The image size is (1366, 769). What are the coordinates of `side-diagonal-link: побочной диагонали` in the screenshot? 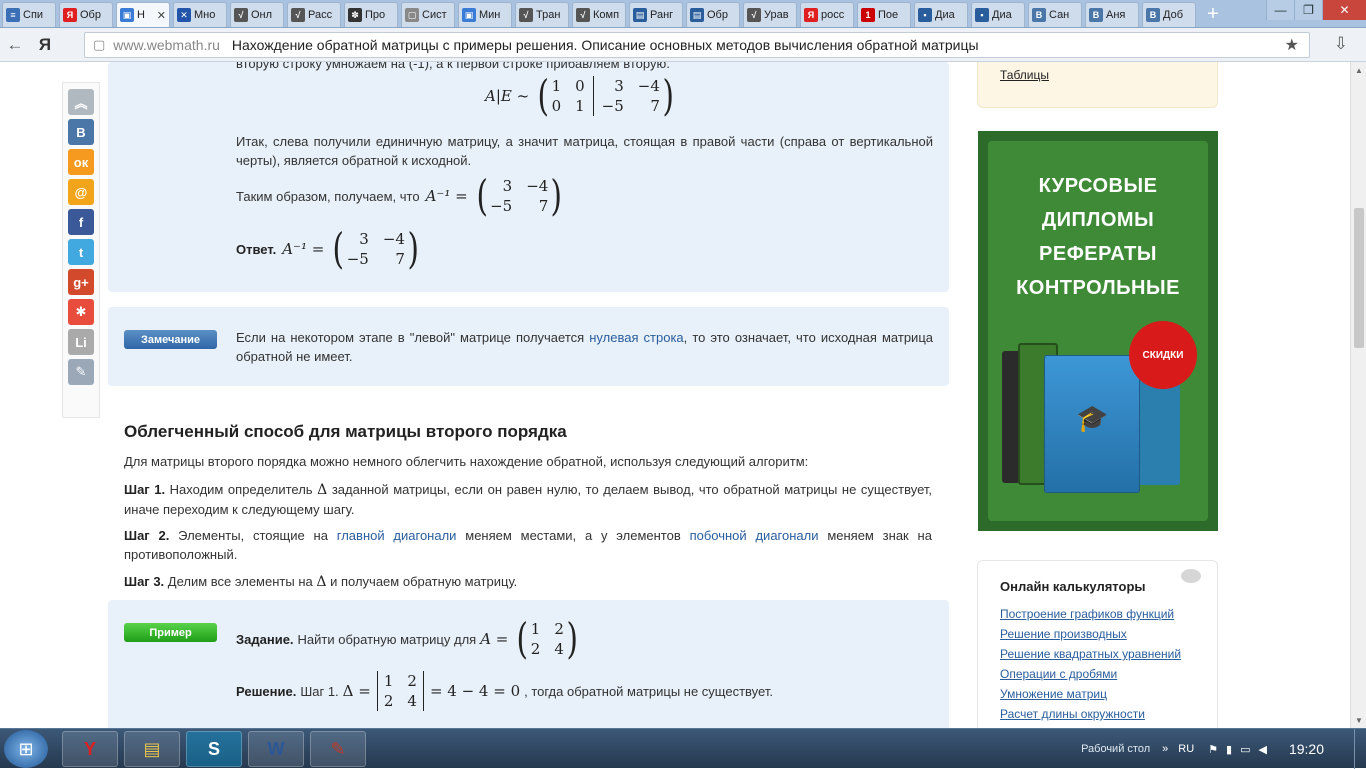 It's located at (754, 535).